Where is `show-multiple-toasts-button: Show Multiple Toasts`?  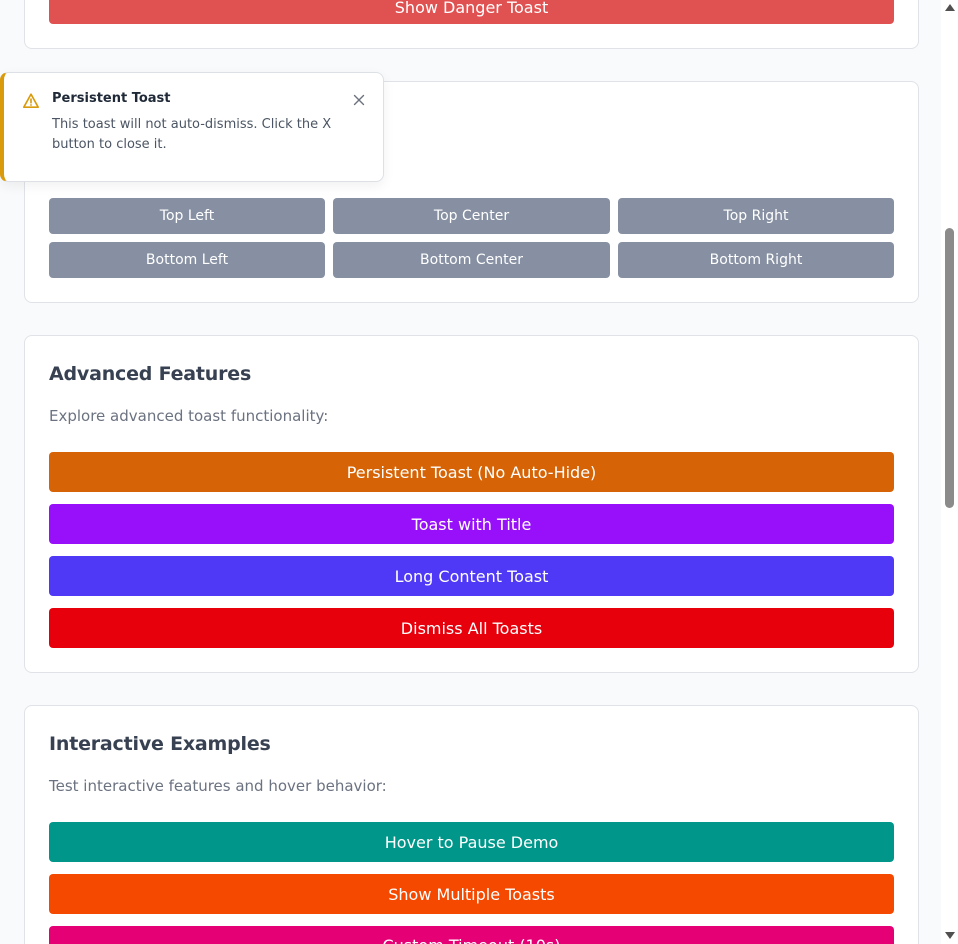
show-multiple-toasts-button: Show Multiple Toasts is located at coordinates (471, 894).